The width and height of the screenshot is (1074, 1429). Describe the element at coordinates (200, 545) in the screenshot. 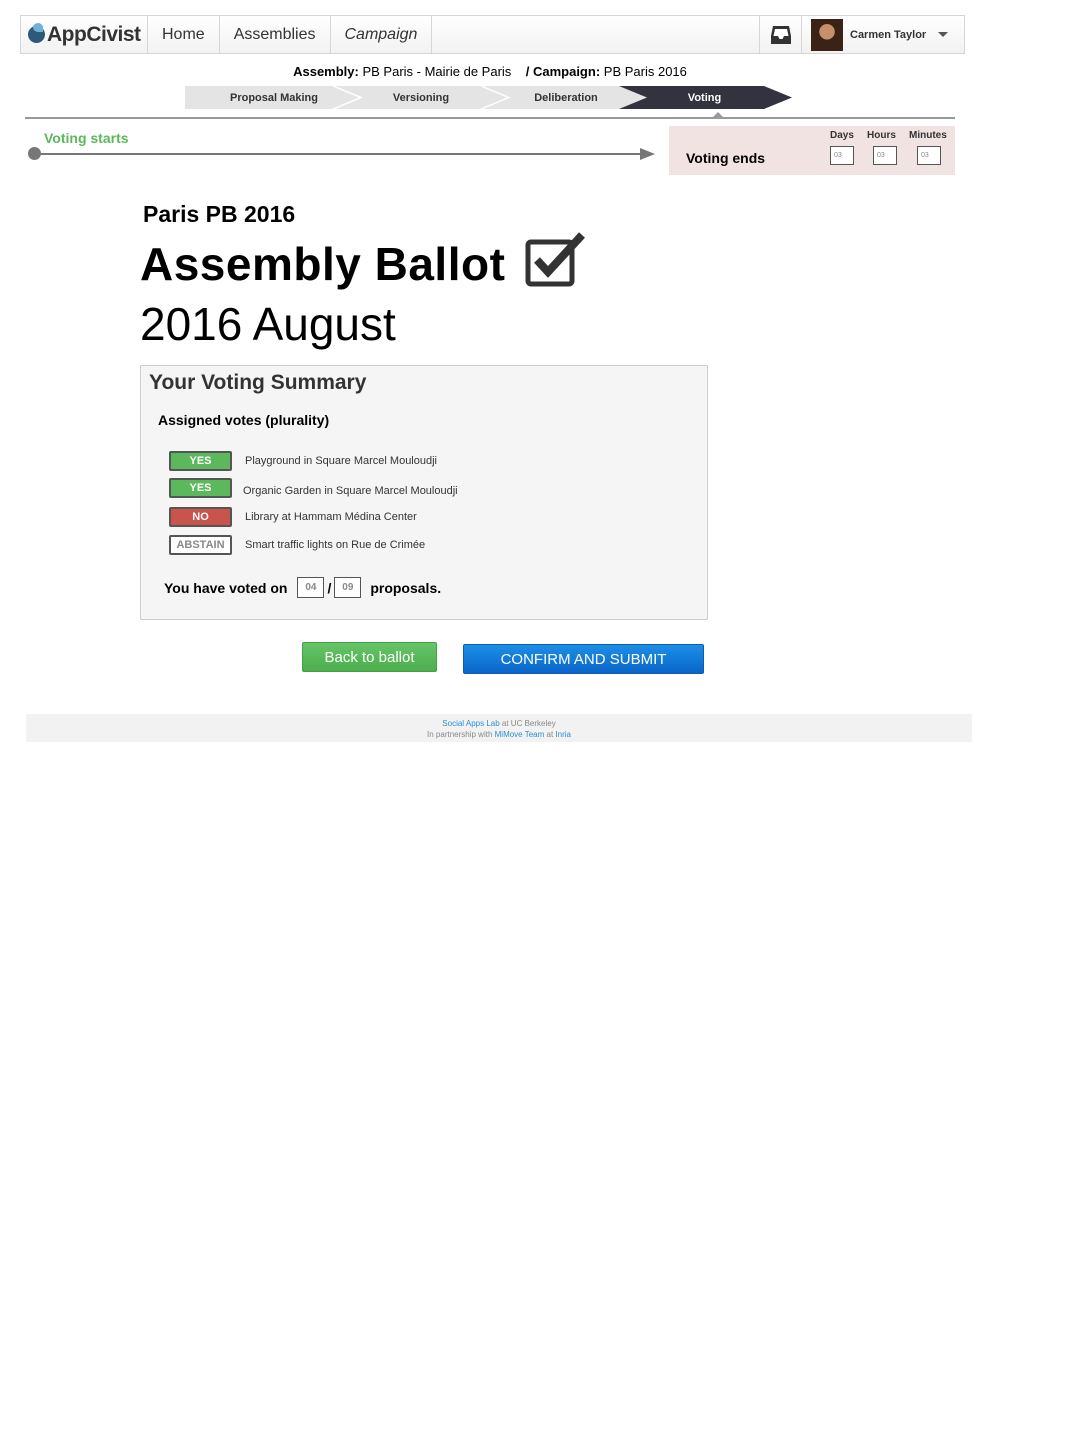

I see `vote-badge-abstain: ABSTAIN` at that location.